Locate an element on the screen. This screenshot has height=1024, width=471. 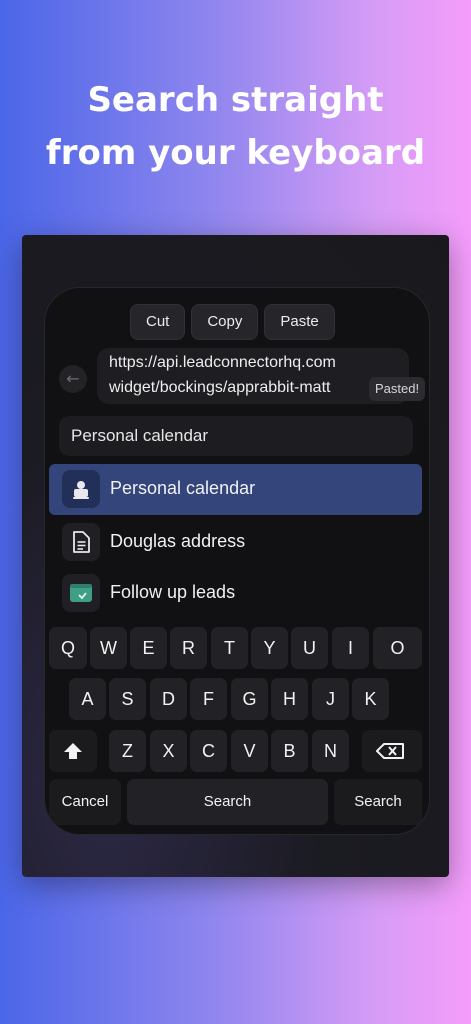
key-i: I is located at coordinates (350, 648).